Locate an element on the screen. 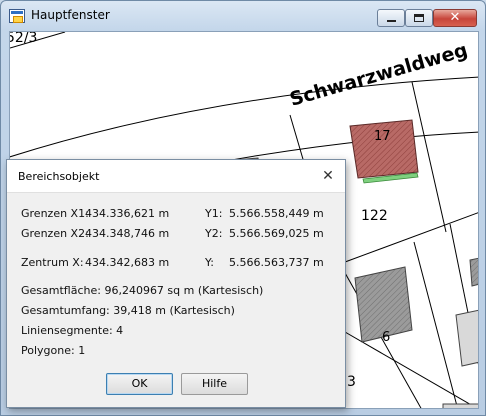 The height and width of the screenshot is (416, 486). title-bar: Hauptfenster ✕ is located at coordinates (243, 16).